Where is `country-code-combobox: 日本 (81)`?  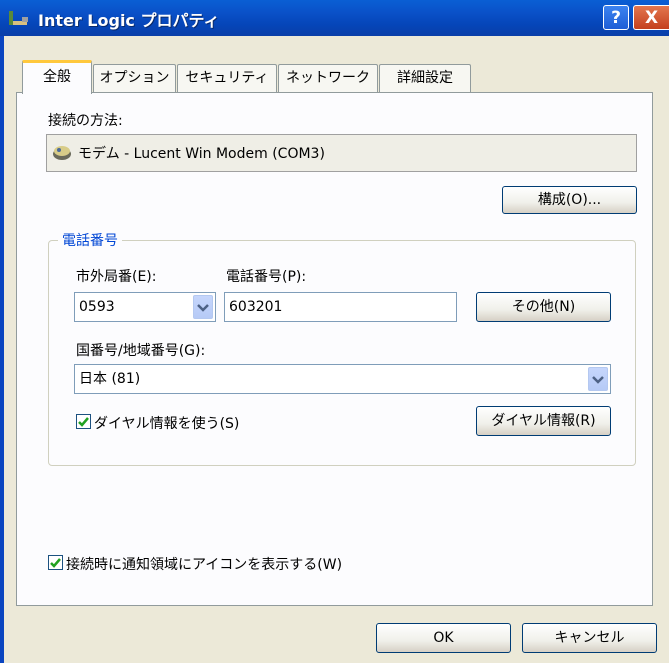
country-code-combobox: 日本 (81) is located at coordinates (342, 379).